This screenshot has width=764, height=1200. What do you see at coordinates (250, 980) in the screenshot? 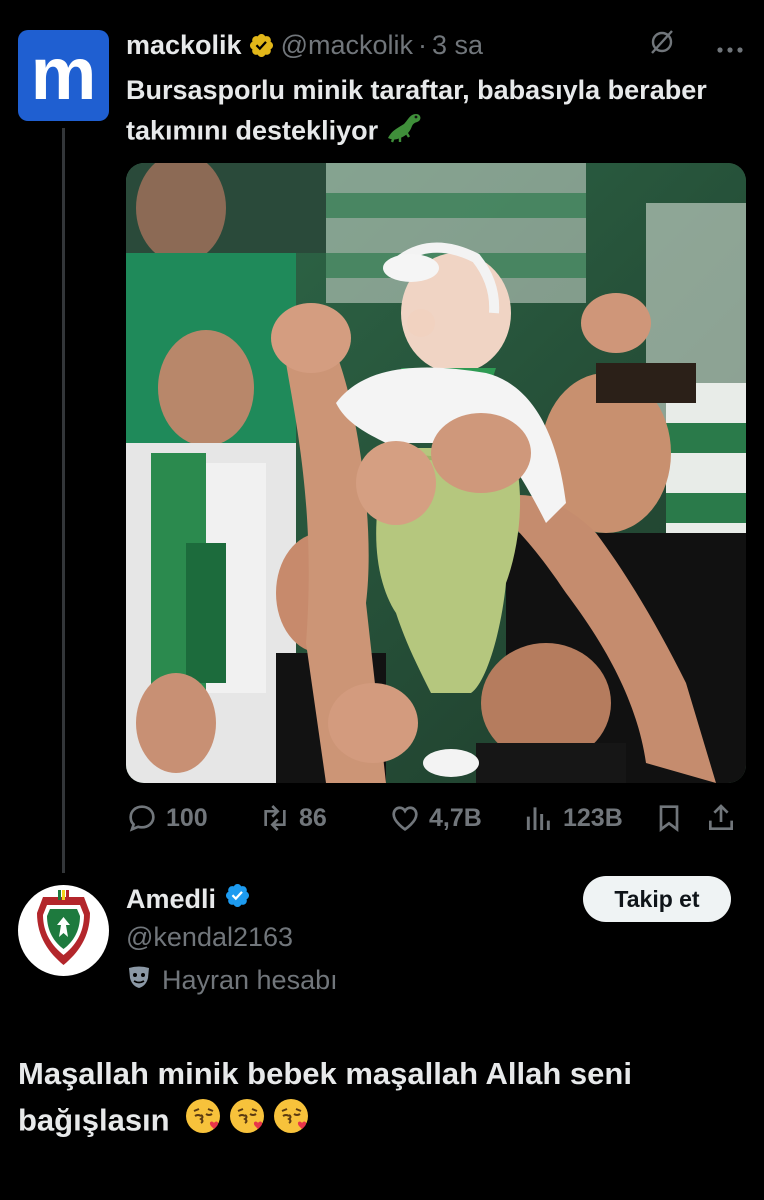
I see `fan-account-text: Hayran hesabı` at bounding box center [250, 980].